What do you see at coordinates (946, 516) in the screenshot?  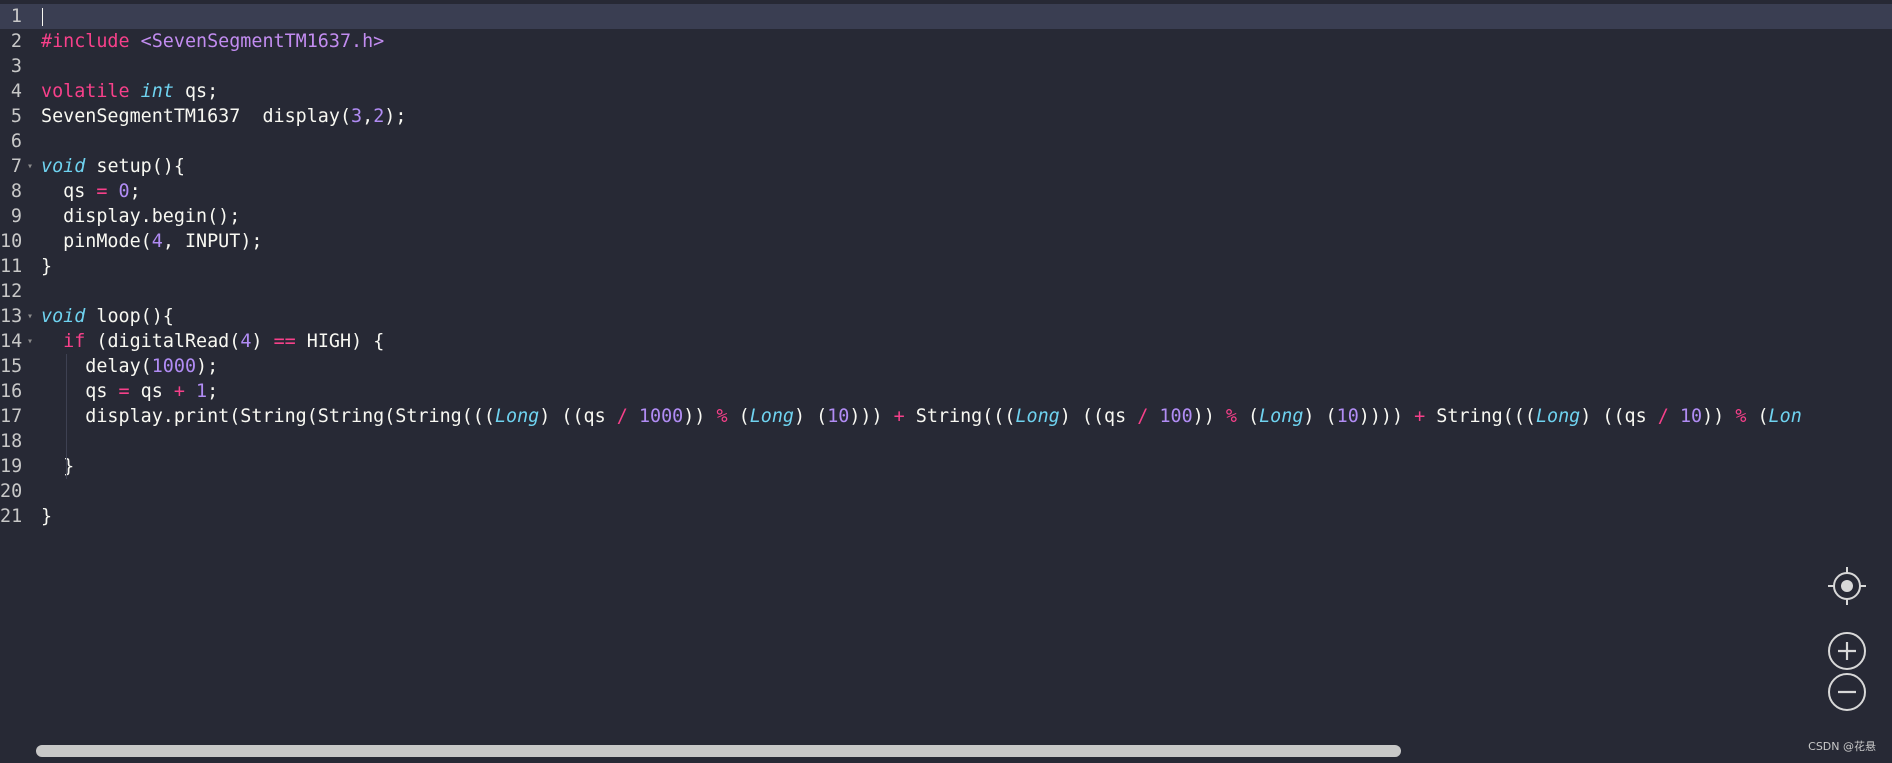 I see `code-line: 21}` at bounding box center [946, 516].